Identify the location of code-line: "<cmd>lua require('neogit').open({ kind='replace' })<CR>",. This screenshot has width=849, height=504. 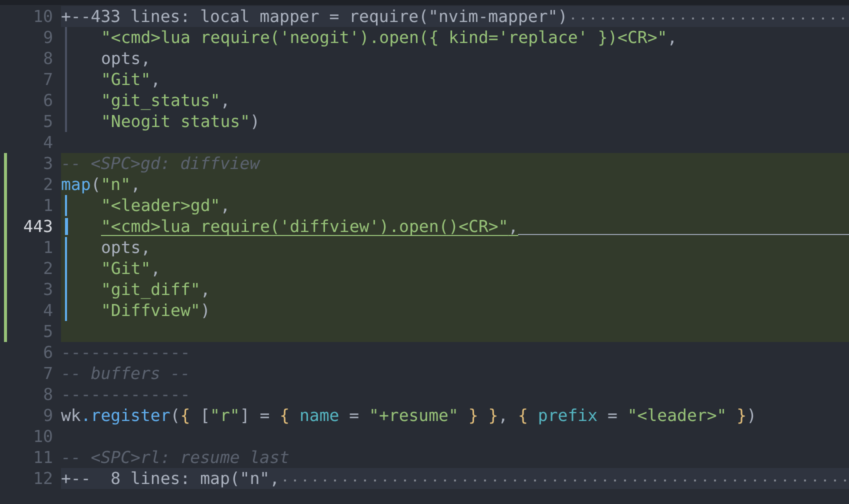
(389, 37).